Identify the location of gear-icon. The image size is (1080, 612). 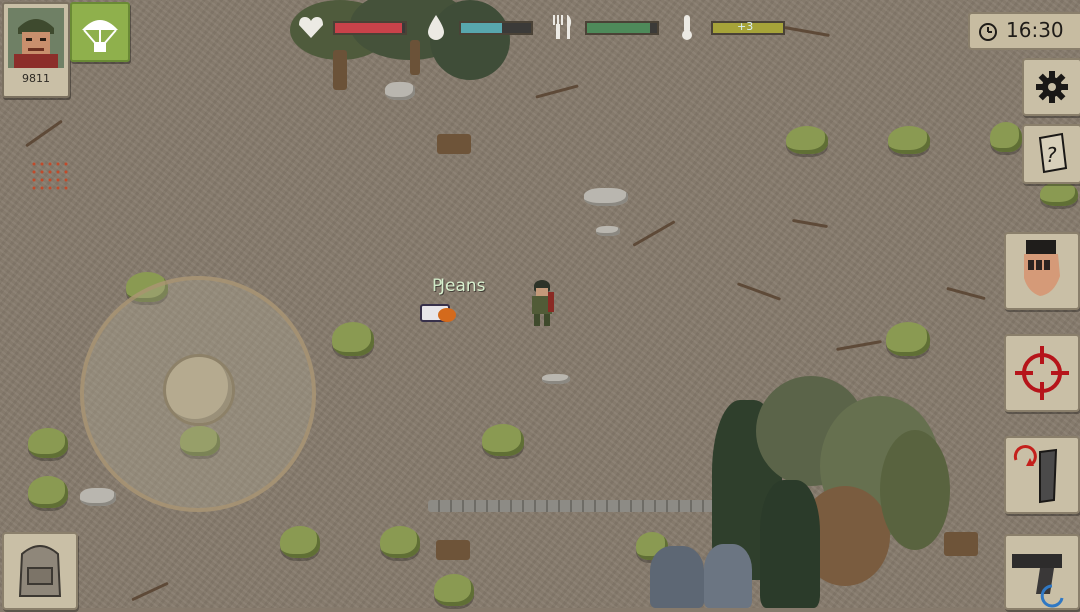
(1052, 87).